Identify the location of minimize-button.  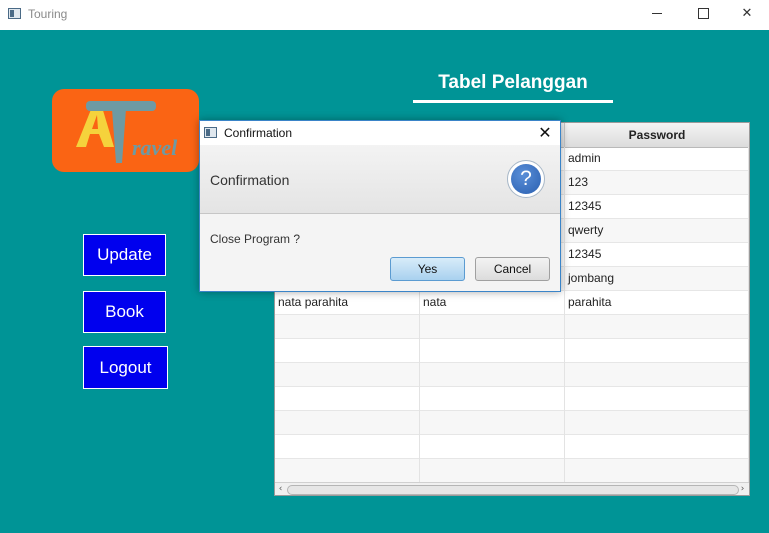
(657, 15).